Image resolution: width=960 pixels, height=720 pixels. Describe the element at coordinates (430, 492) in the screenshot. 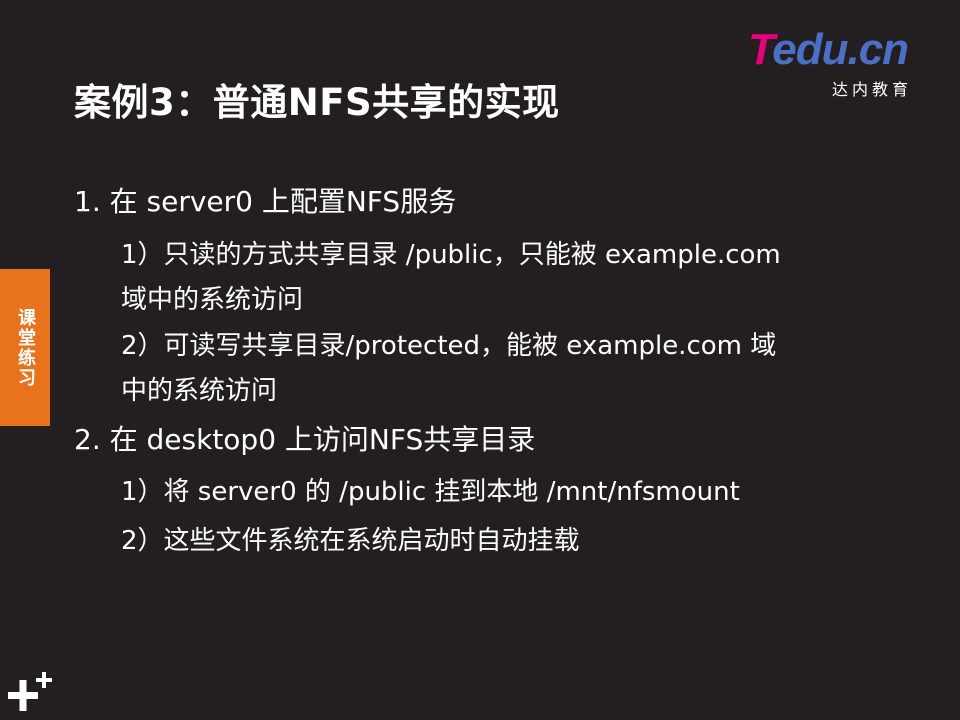

I see `task-2-step-1: 1）将 server0 的 /public 挂到本地 /mnt/nfsmount` at that location.